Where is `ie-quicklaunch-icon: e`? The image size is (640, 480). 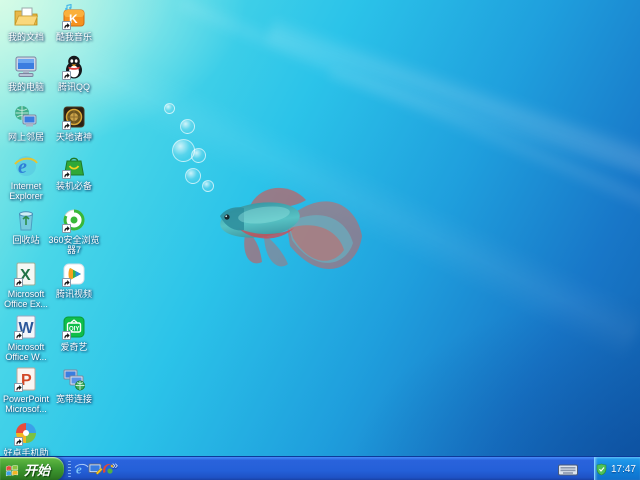
ie-quicklaunch-icon: e is located at coordinates (81, 469).